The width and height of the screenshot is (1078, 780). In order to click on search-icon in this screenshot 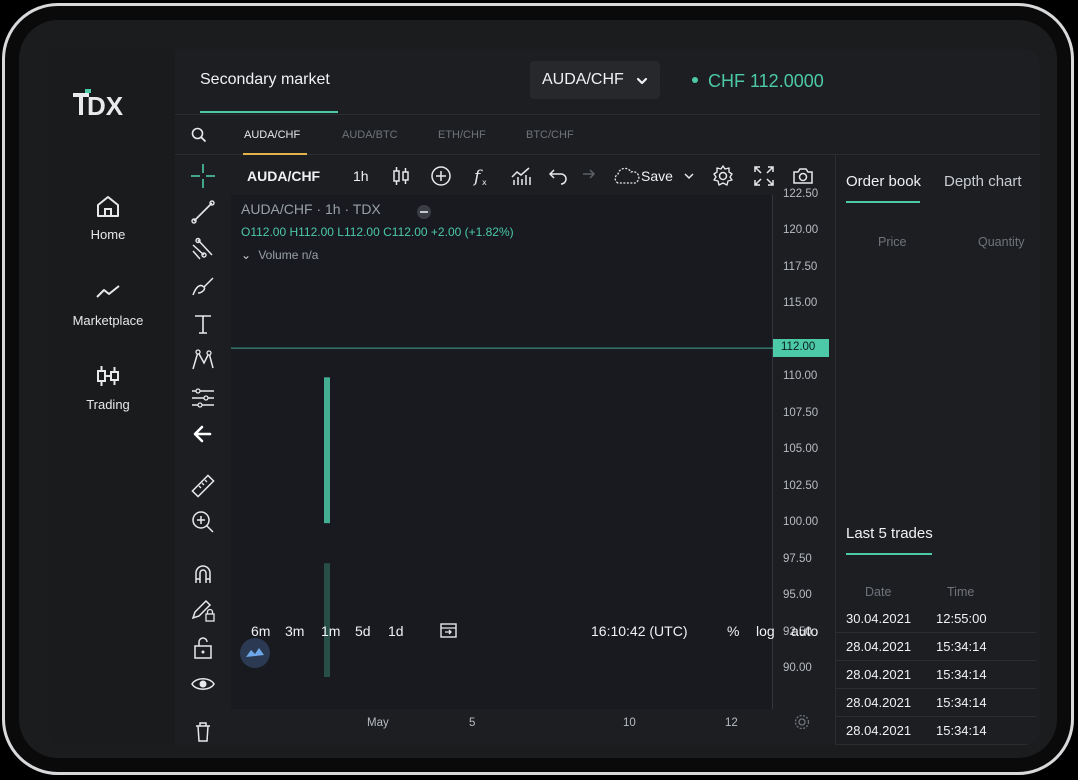, I will do `click(199, 135)`.